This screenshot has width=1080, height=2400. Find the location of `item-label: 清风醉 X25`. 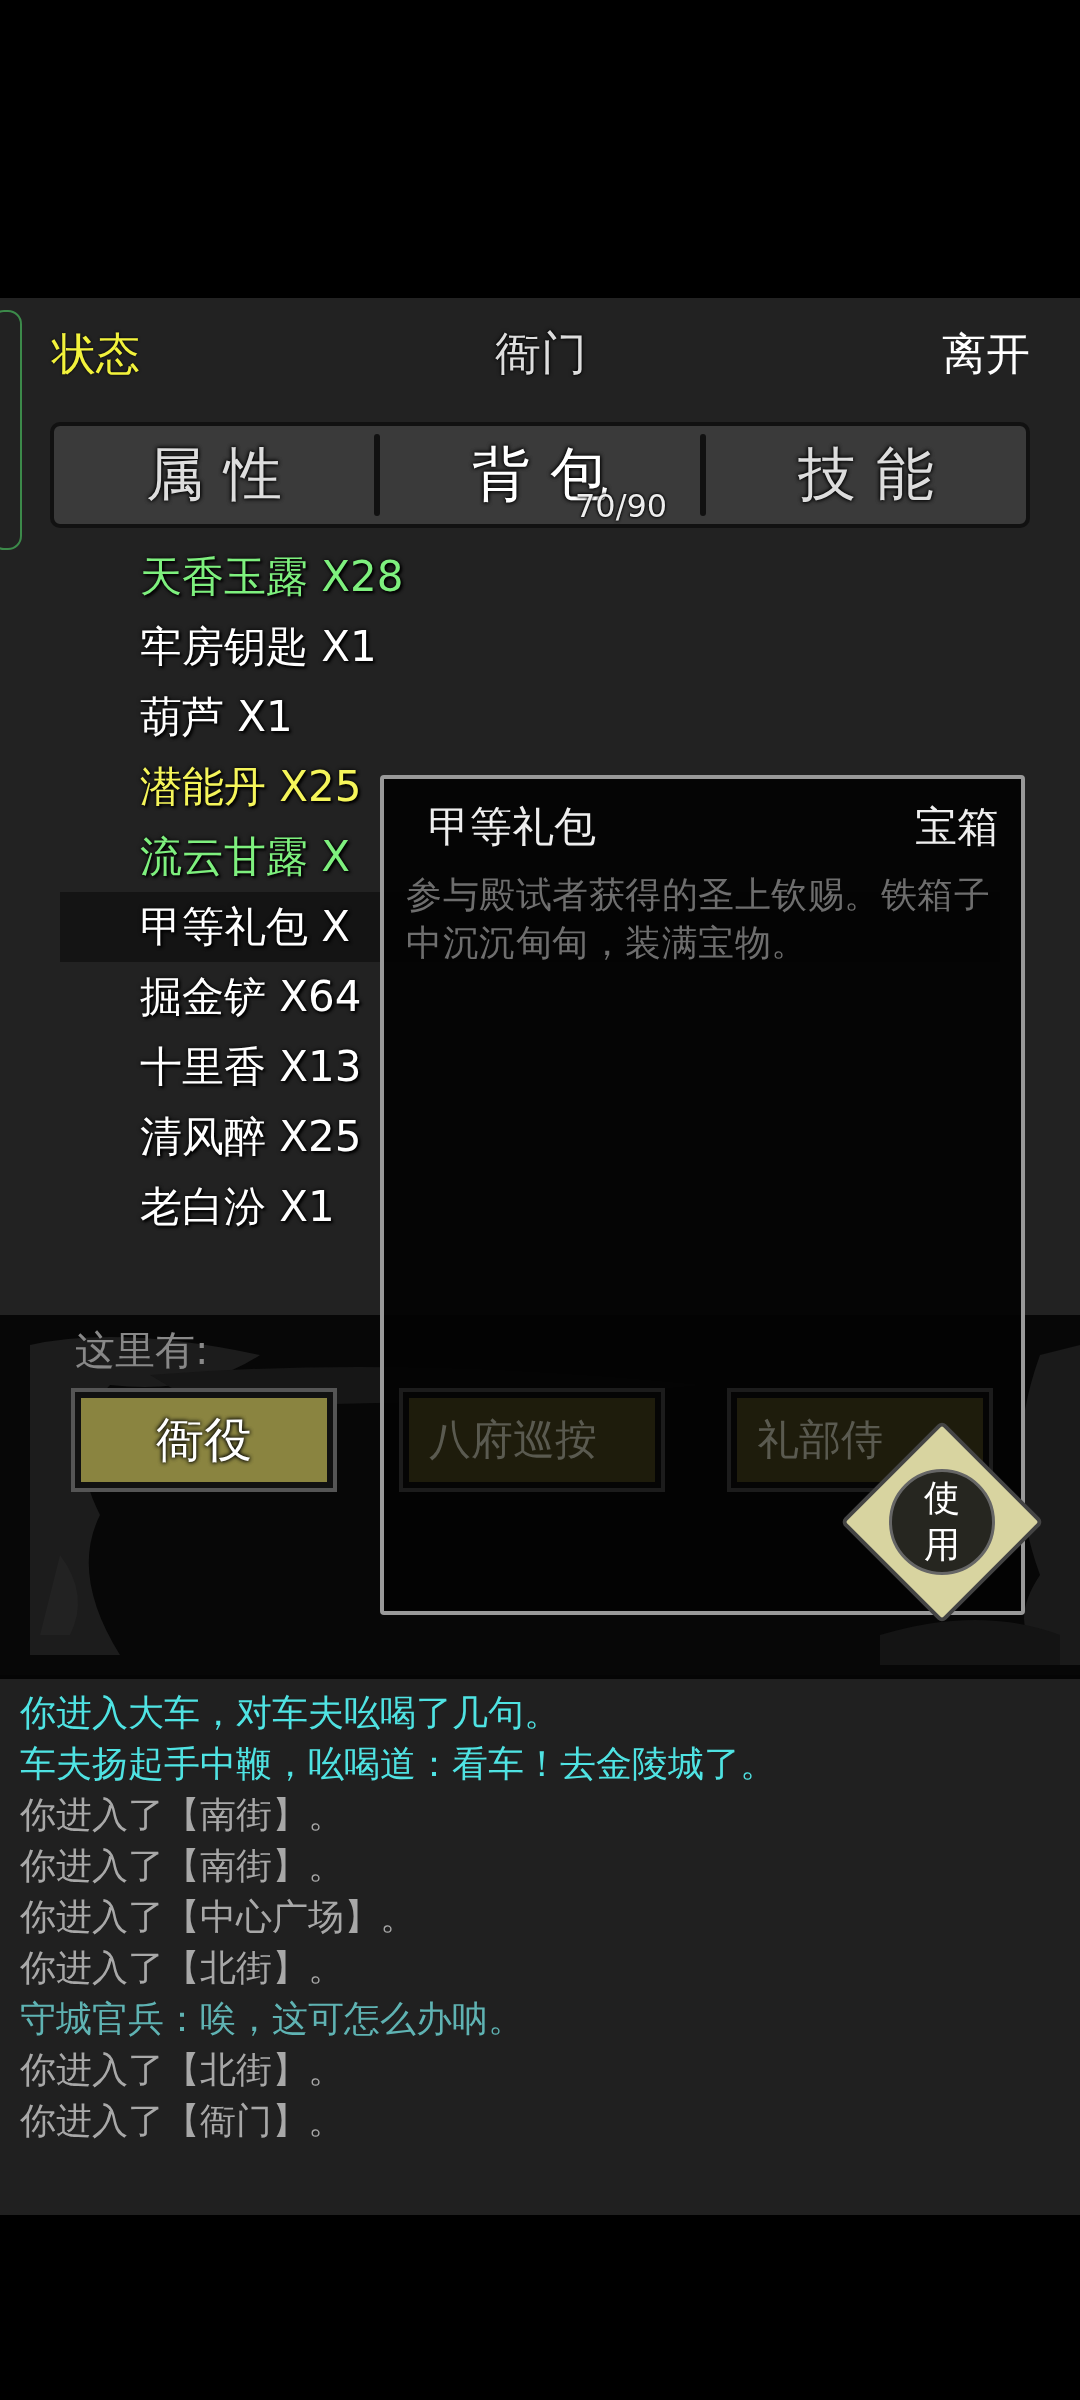

item-label: 清风醉 X25 is located at coordinates (251, 1137).